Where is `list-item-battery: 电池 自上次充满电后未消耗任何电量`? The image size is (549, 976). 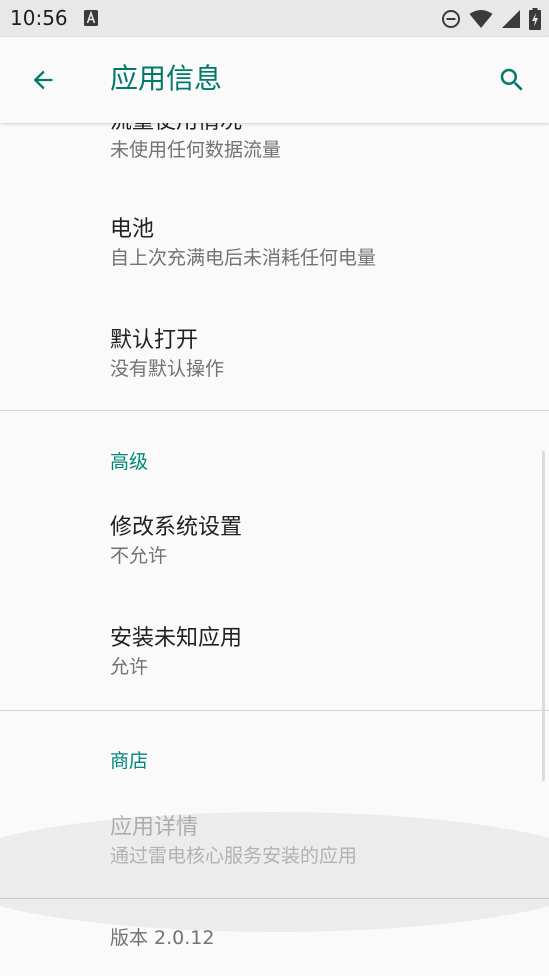
list-item-battery: 电池 自上次充满电后未消耗任何电量 is located at coordinates (320, 243).